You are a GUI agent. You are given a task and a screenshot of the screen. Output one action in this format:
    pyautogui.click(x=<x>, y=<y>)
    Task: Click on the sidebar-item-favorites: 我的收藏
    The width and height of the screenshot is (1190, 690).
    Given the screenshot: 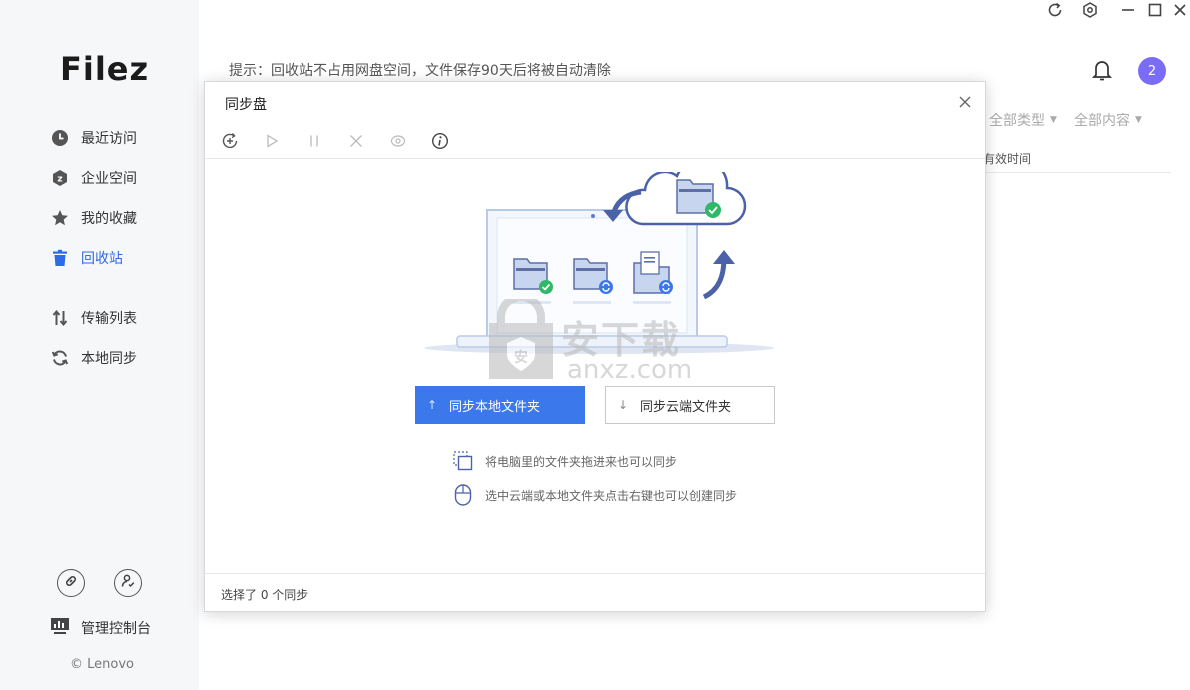 What is the action you would take?
    pyautogui.click(x=93, y=218)
    